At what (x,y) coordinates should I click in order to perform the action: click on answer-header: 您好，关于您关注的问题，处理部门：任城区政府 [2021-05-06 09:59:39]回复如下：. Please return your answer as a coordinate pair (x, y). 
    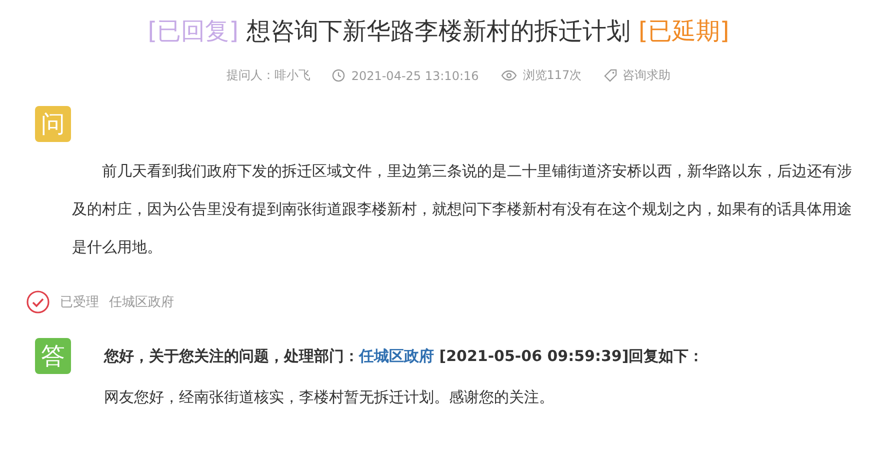
    Looking at the image, I should click on (404, 356).